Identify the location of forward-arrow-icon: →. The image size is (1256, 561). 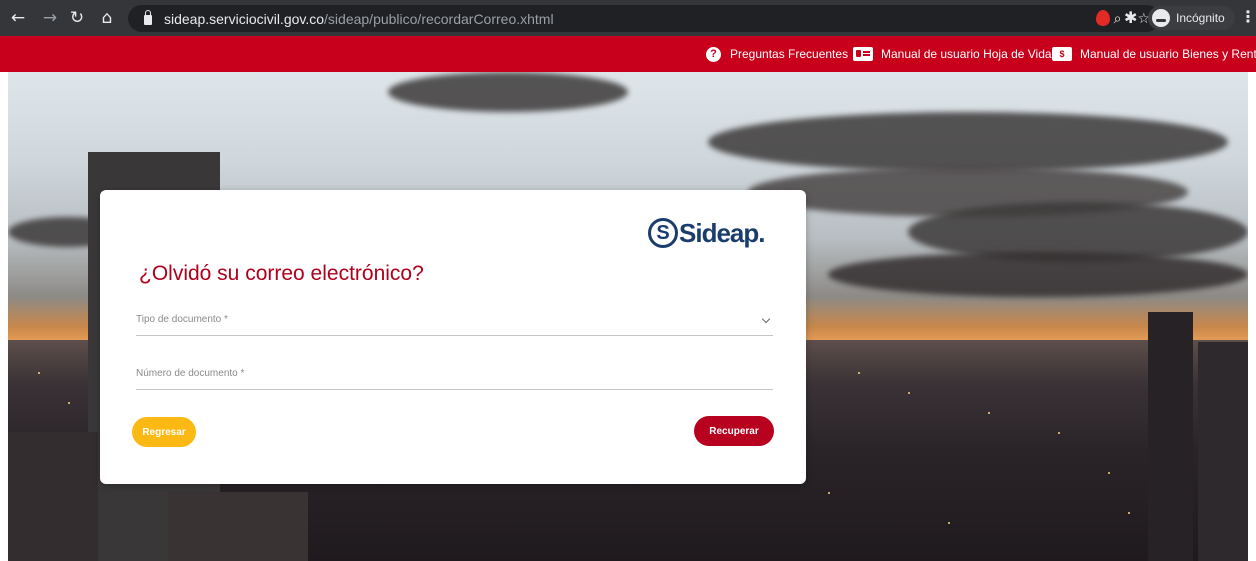
(50, 18).